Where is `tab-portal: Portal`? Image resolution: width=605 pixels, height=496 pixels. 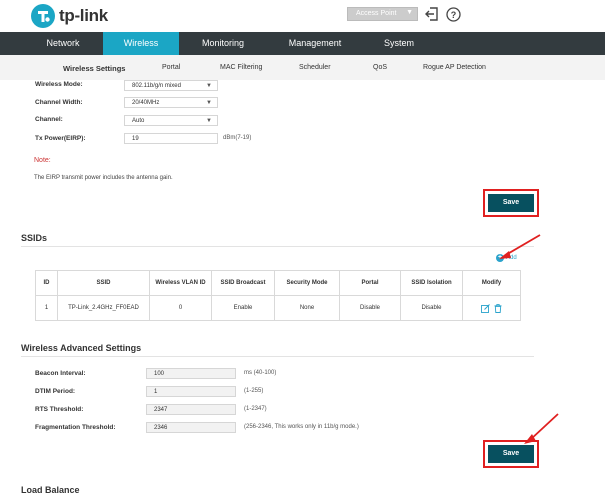
tab-portal: Portal is located at coordinates (171, 67).